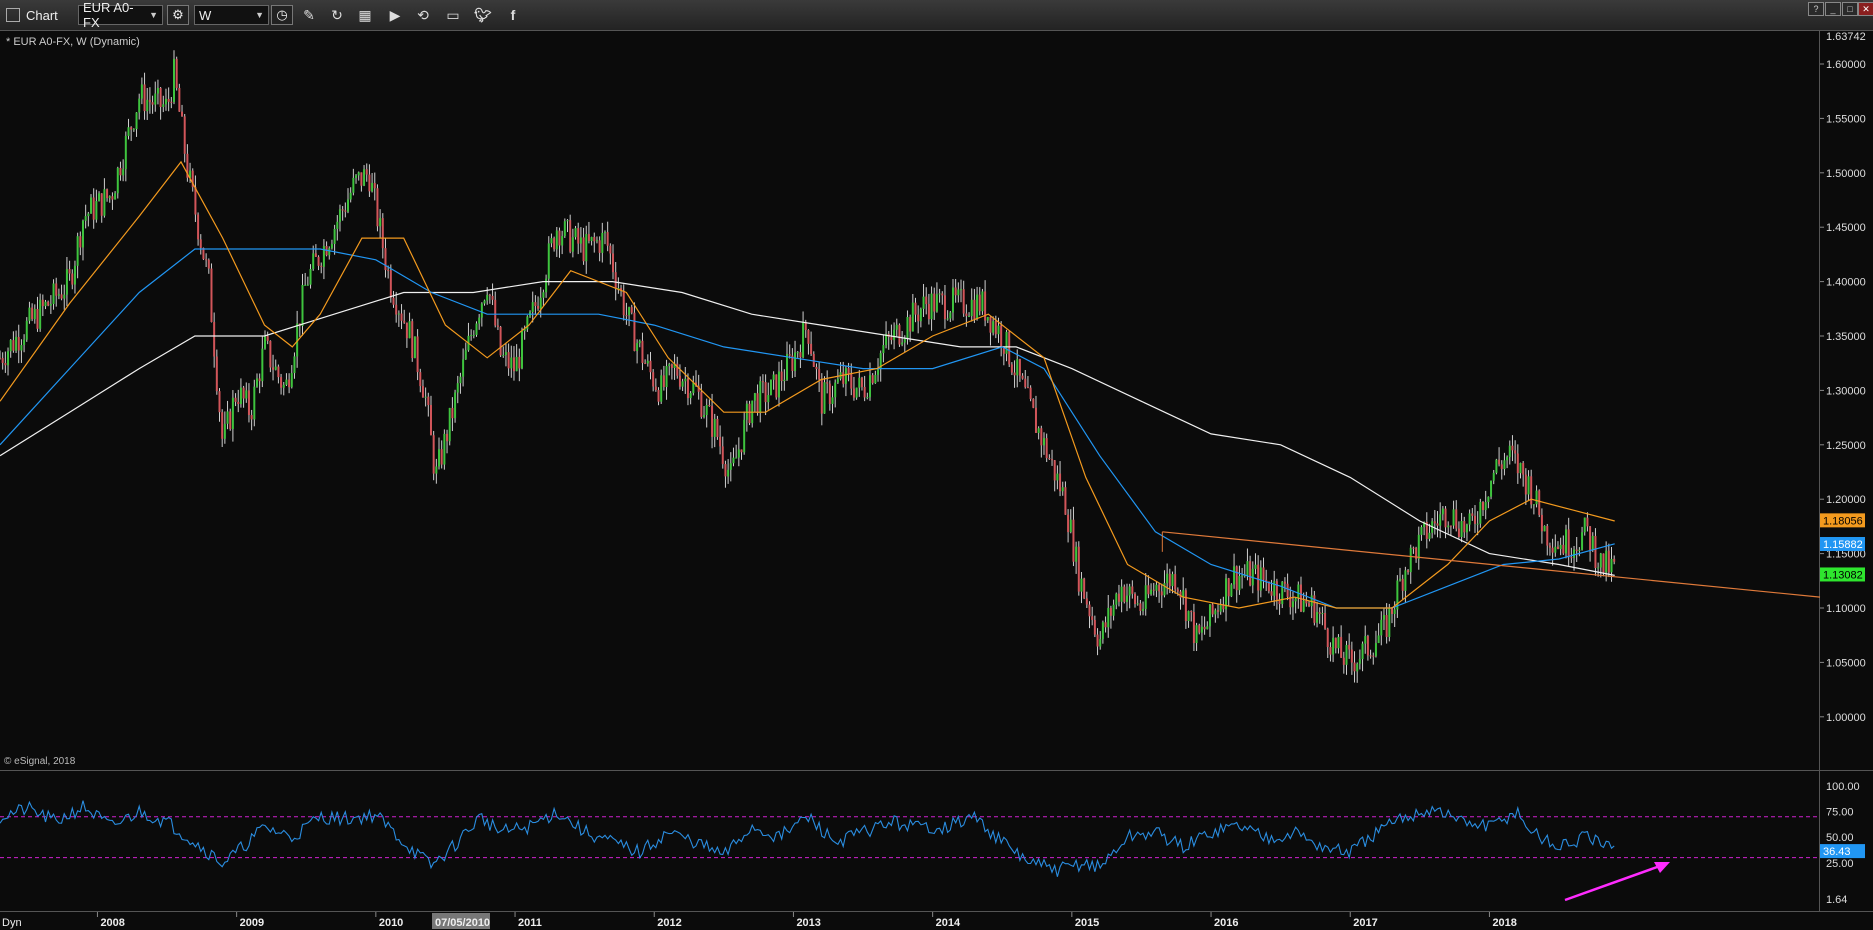 Image resolution: width=1873 pixels, height=930 pixels. What do you see at coordinates (365, 15) in the screenshot?
I see `toolbox-icon: ▦` at bounding box center [365, 15].